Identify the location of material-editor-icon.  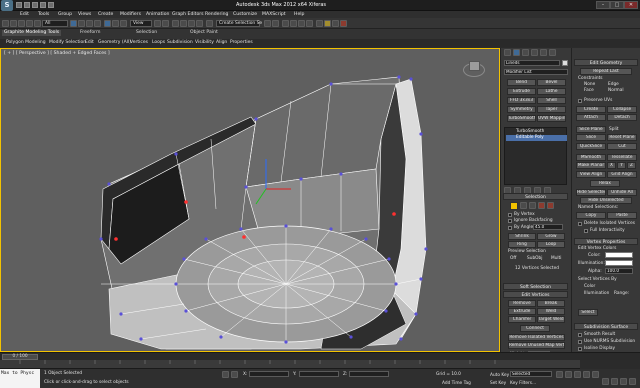
(319, 23).